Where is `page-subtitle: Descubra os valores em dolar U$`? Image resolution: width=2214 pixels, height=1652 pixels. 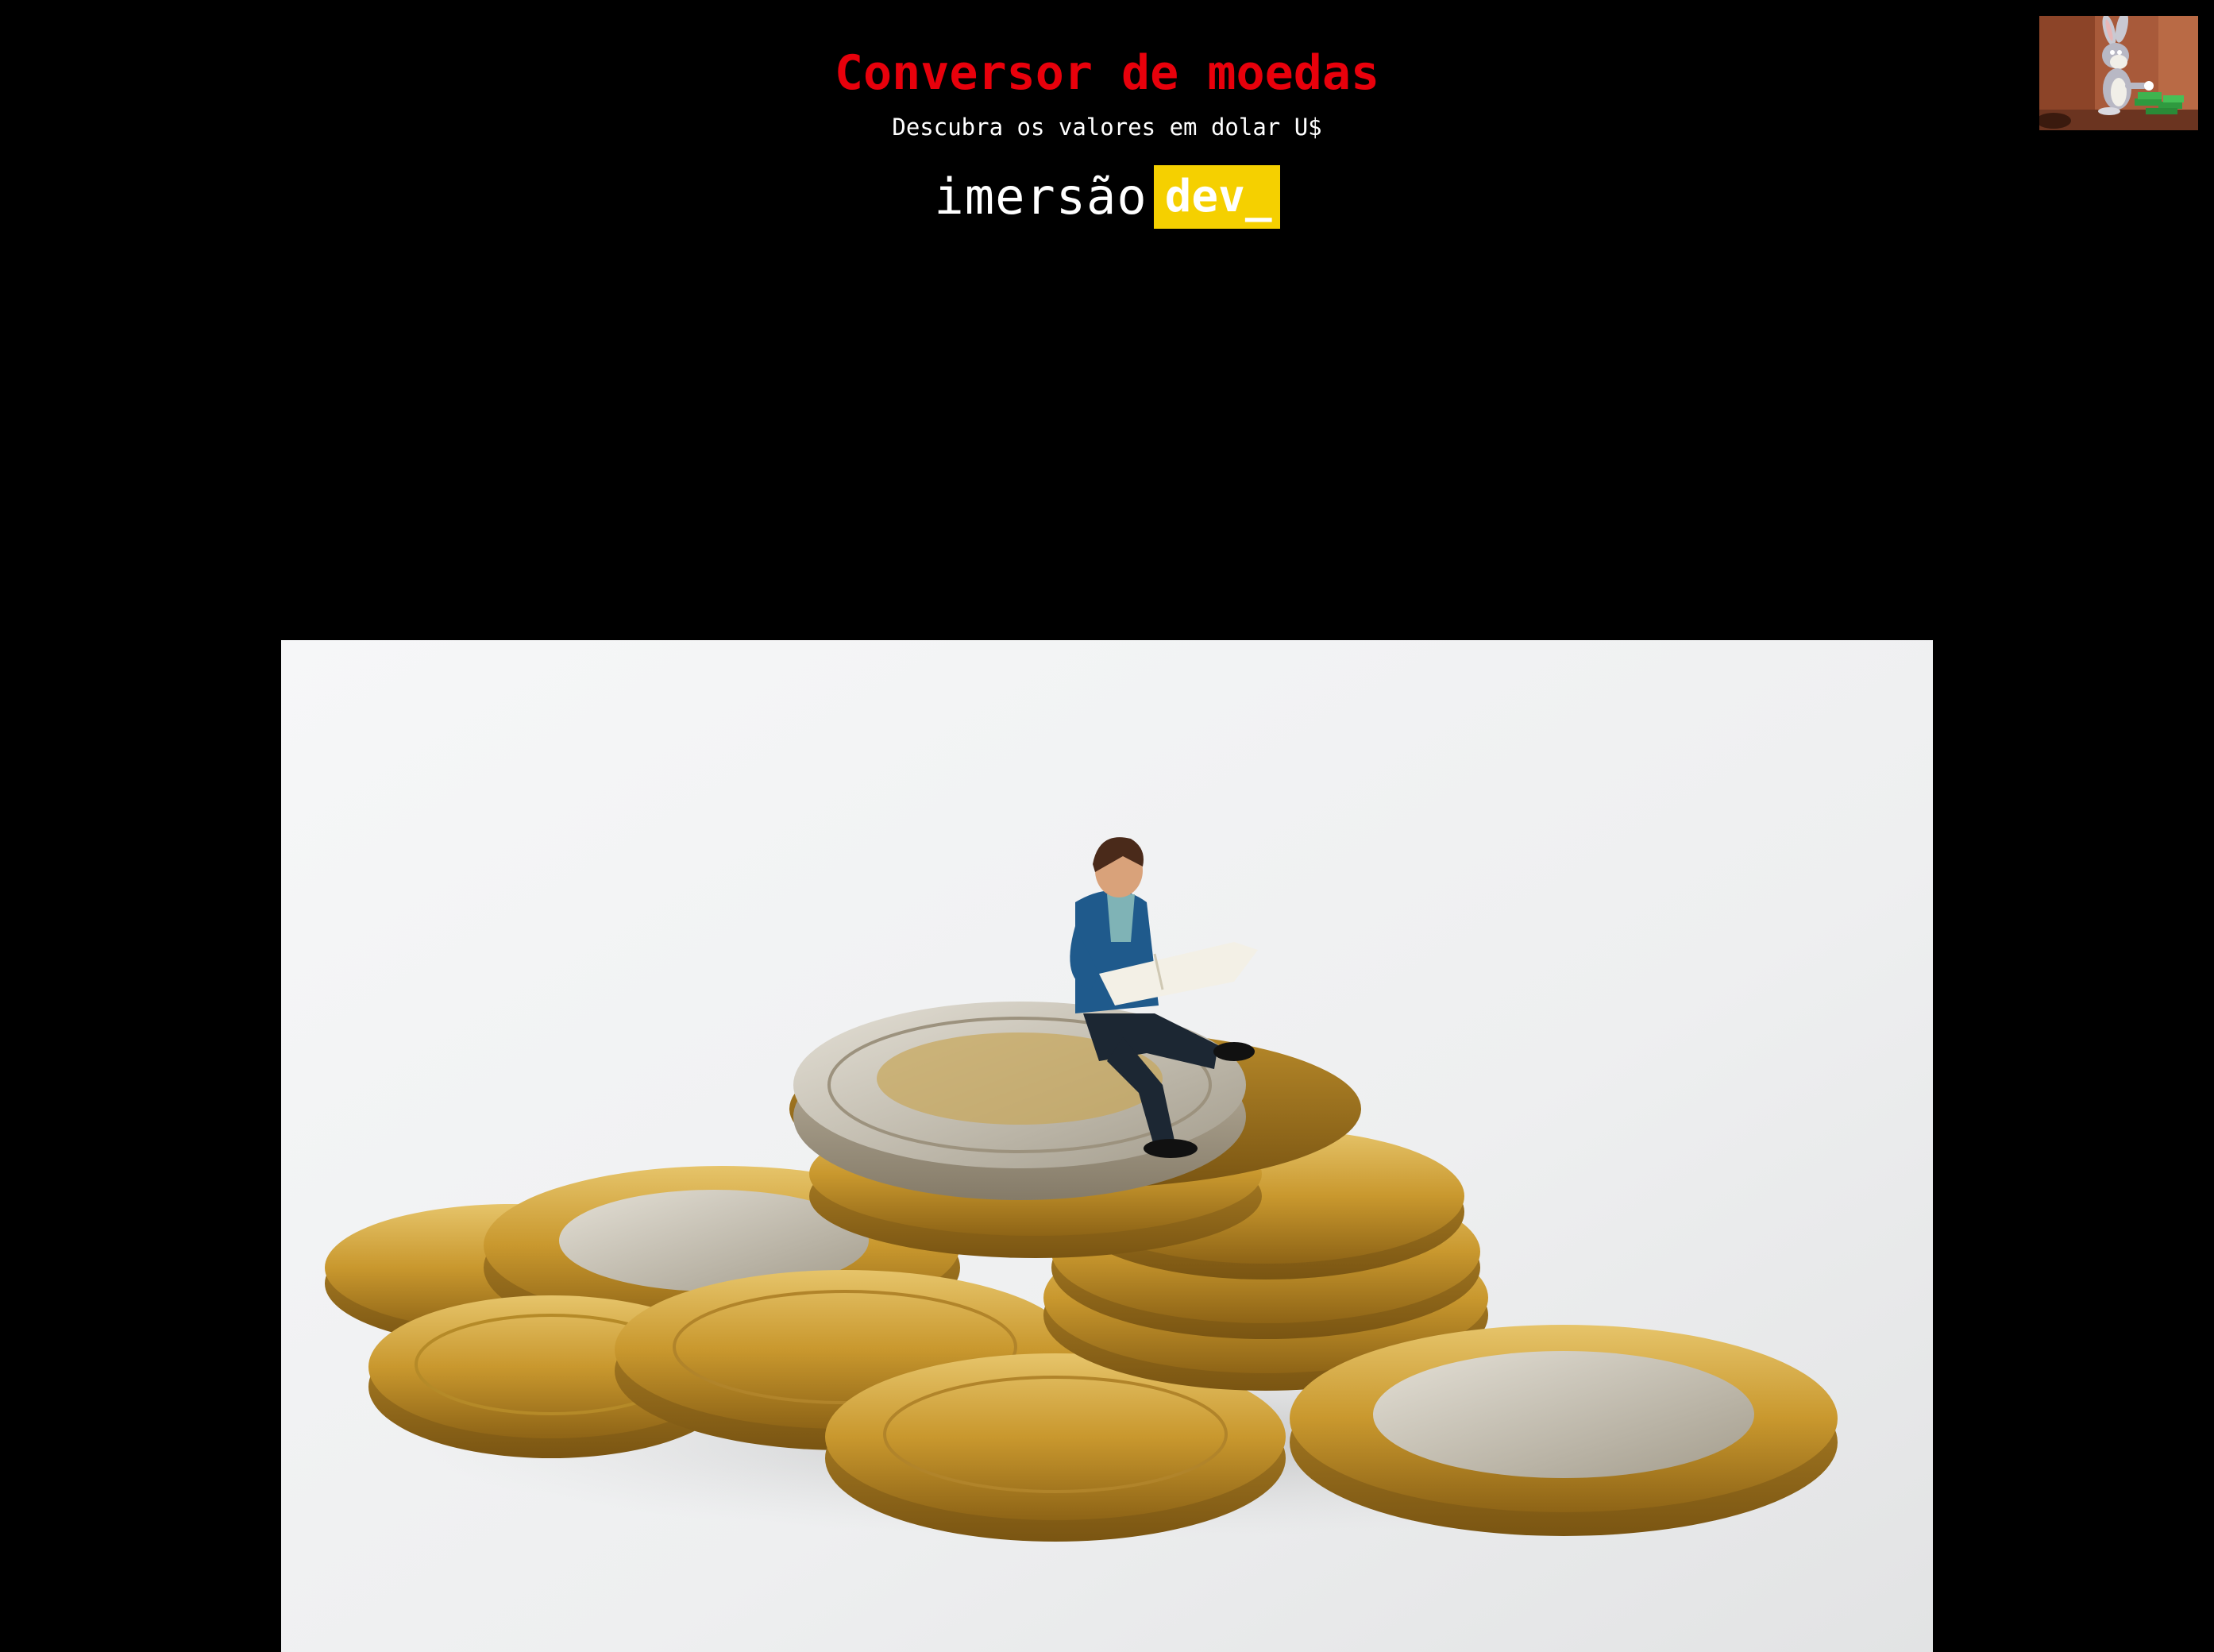 page-subtitle: Descubra os valores em dolar U$ is located at coordinates (1107, 127).